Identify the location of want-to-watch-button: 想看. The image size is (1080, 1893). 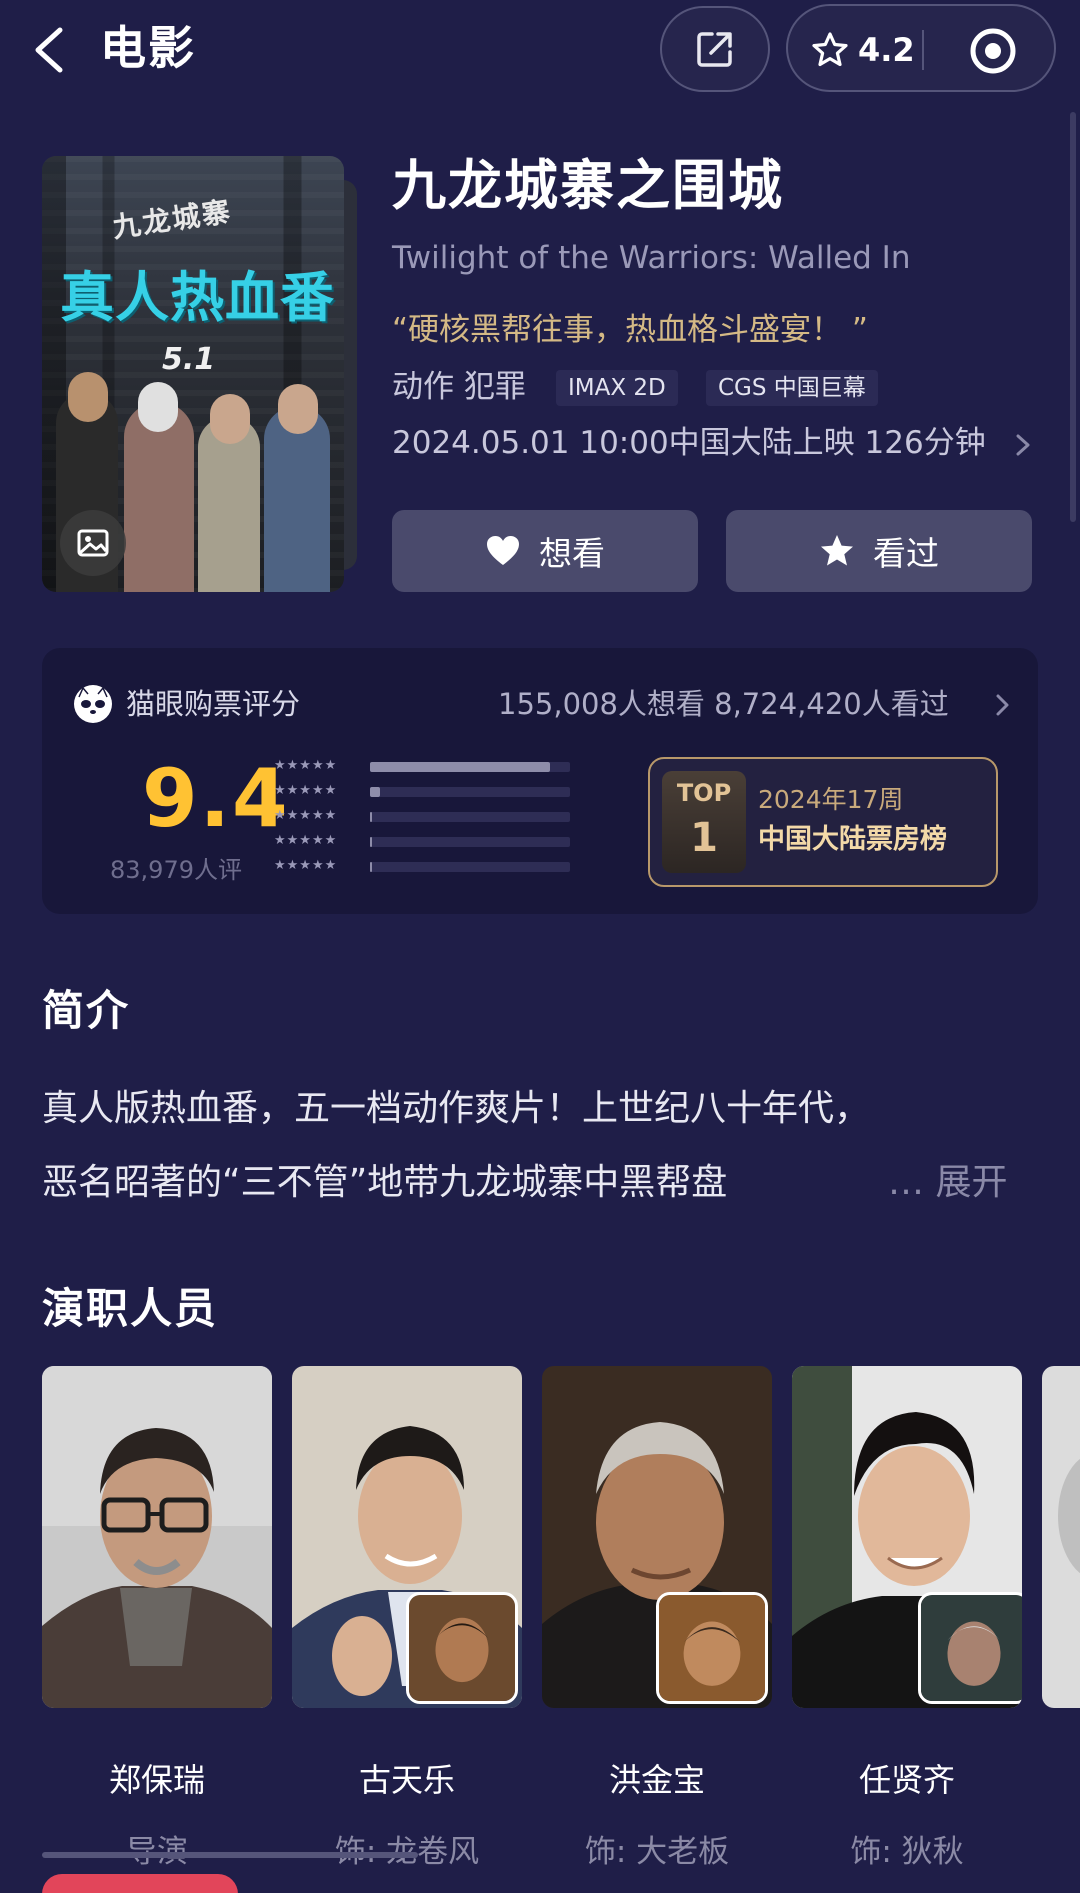
(545, 551).